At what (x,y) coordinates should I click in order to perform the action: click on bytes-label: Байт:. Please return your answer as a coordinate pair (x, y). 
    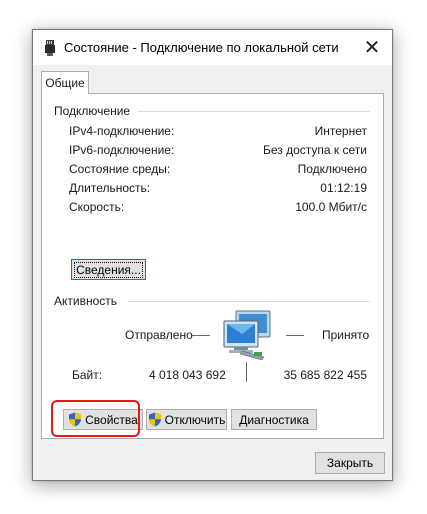
    Looking at the image, I should click on (87, 375).